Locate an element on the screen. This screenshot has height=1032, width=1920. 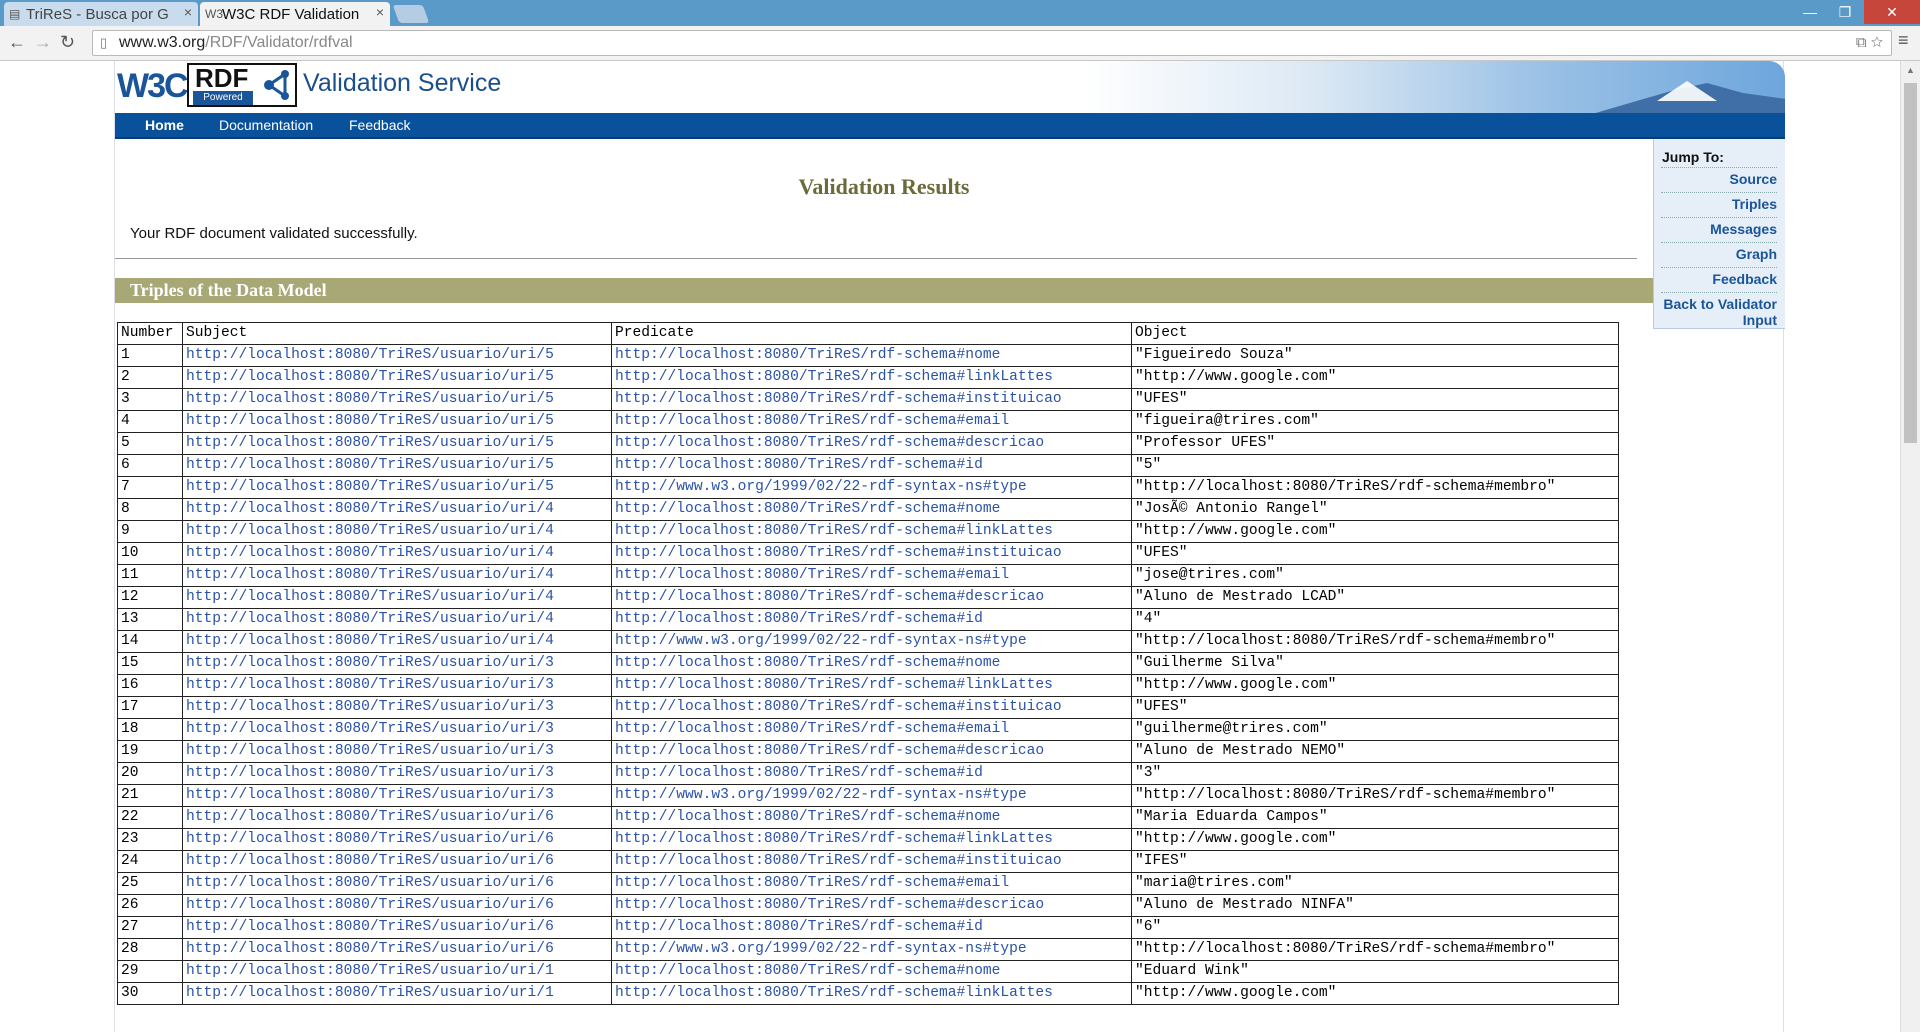
jump-graph-link: Graph is located at coordinates (1719, 252).